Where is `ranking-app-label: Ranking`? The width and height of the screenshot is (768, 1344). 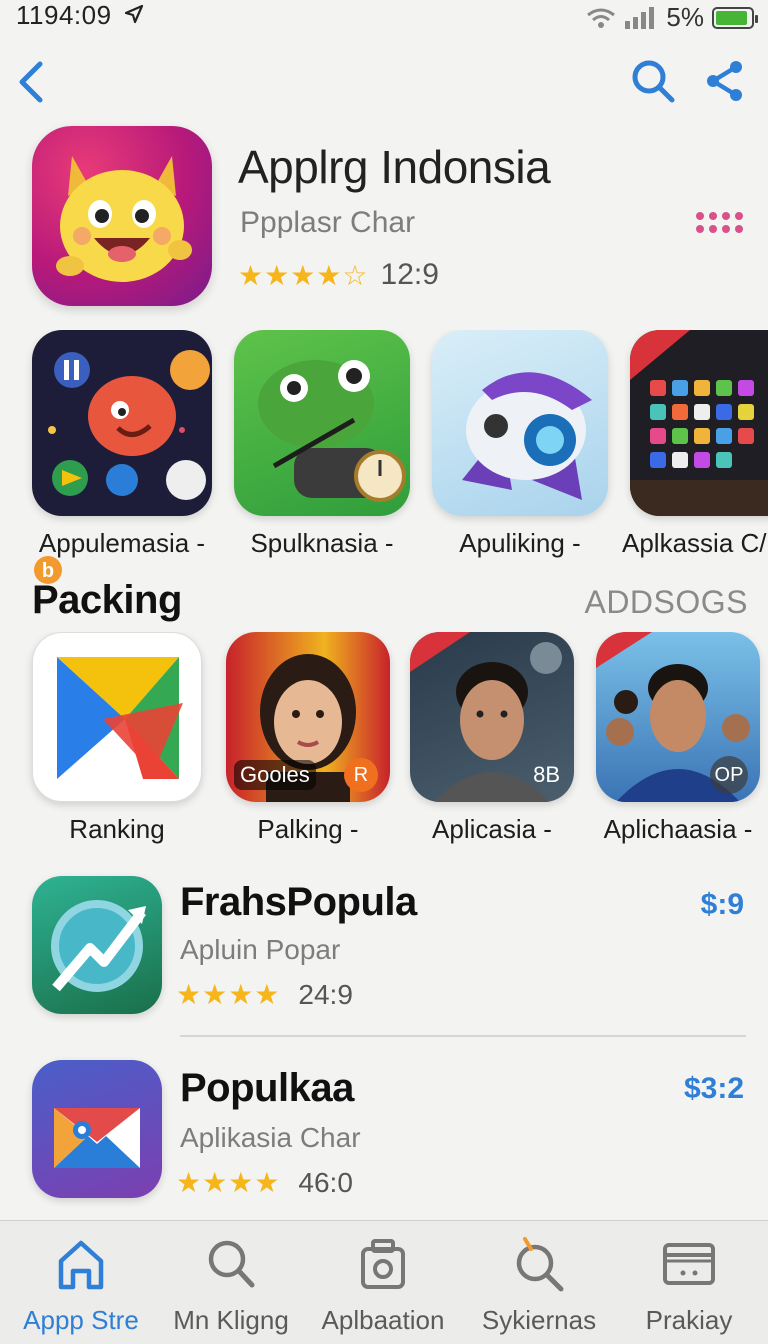 ranking-app-label: Ranking is located at coordinates (117, 829).